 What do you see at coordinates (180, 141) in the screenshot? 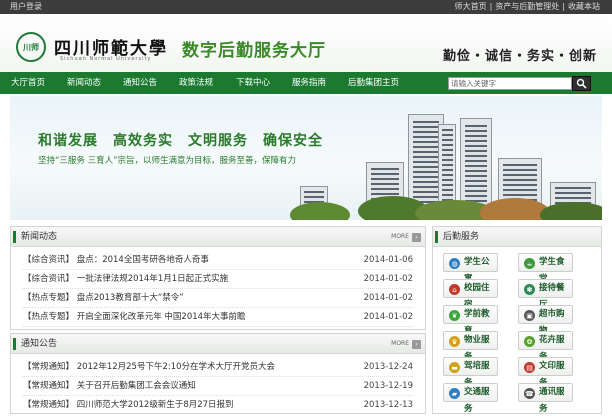
I see `banner-slogan: 和谐发展 高效务实 文明服务 确保安全` at bounding box center [180, 141].